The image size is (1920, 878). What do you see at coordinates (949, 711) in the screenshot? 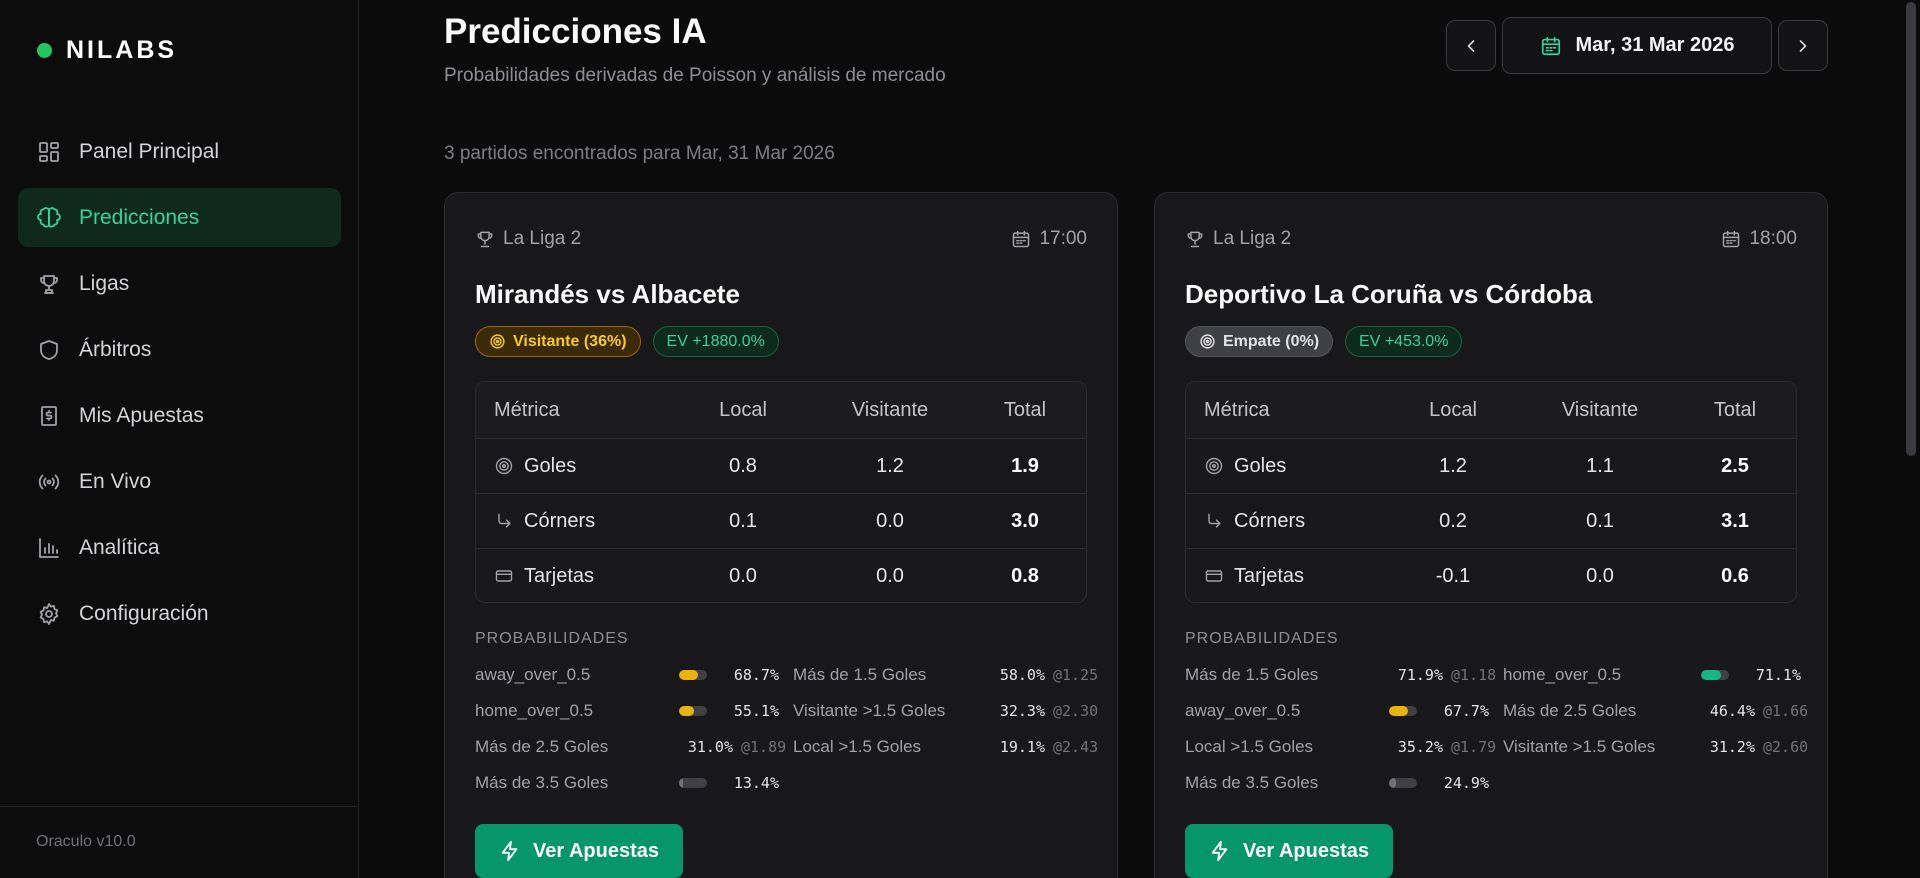
I see `probability-item: Visitante >1.5 Goles 32.3% @2.30` at bounding box center [949, 711].